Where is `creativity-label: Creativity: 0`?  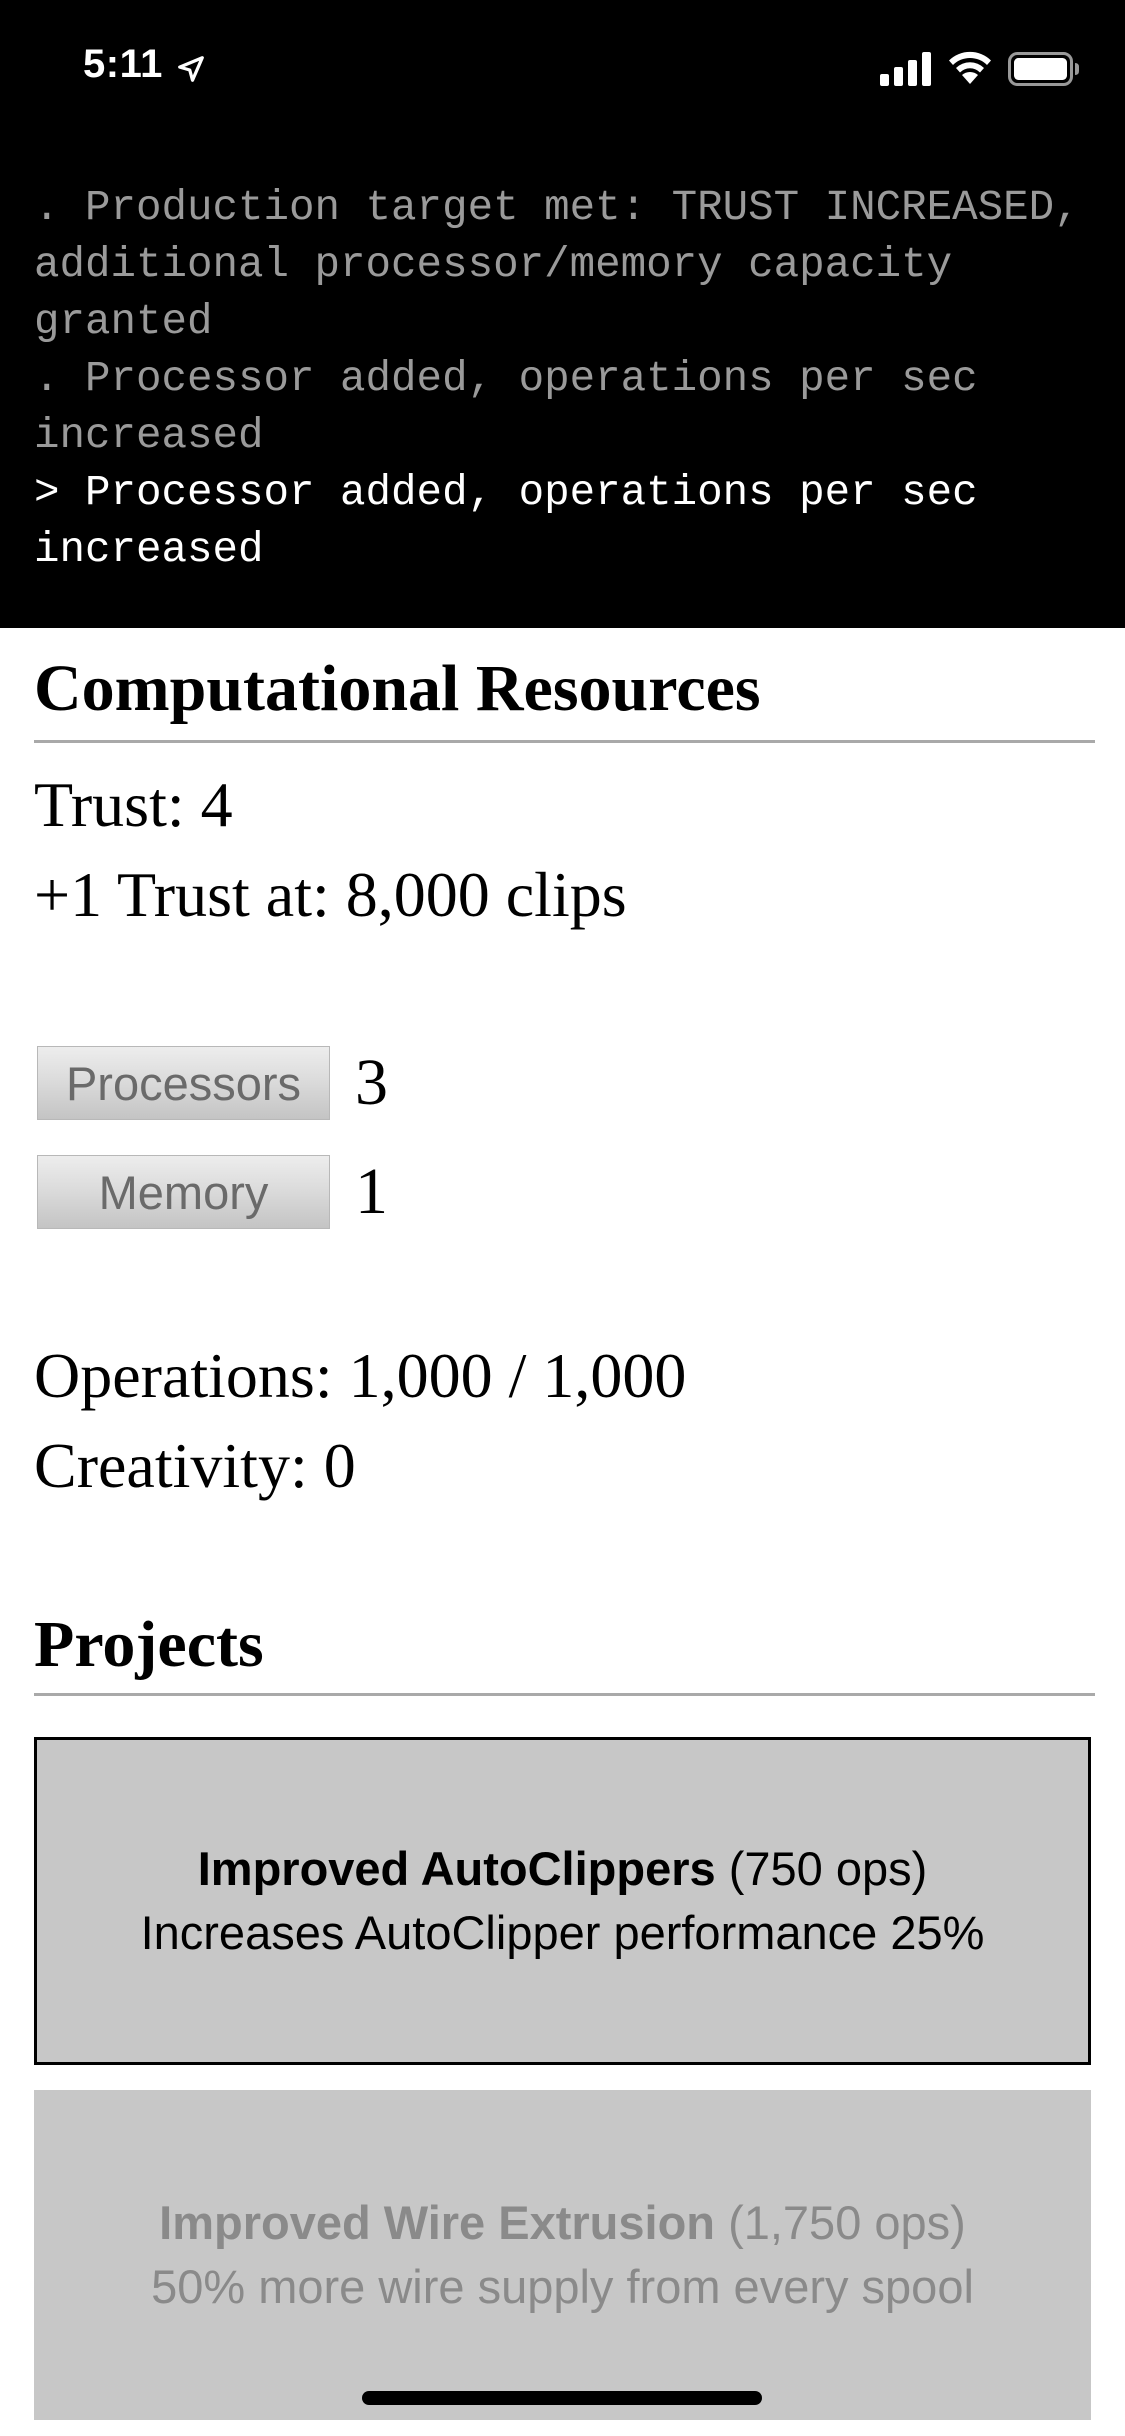 creativity-label: Creativity: 0 is located at coordinates (195, 1465).